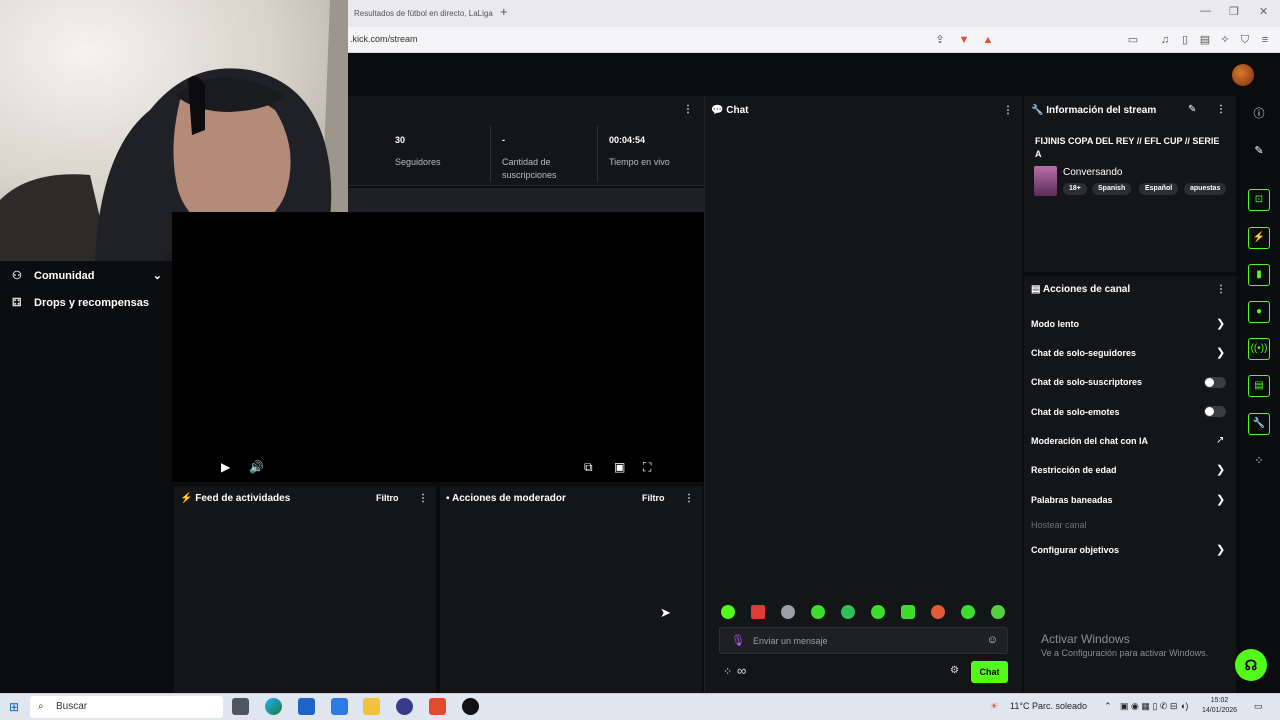  I want to click on action-banned-words: Palabras baneadas, so click(1072, 500).